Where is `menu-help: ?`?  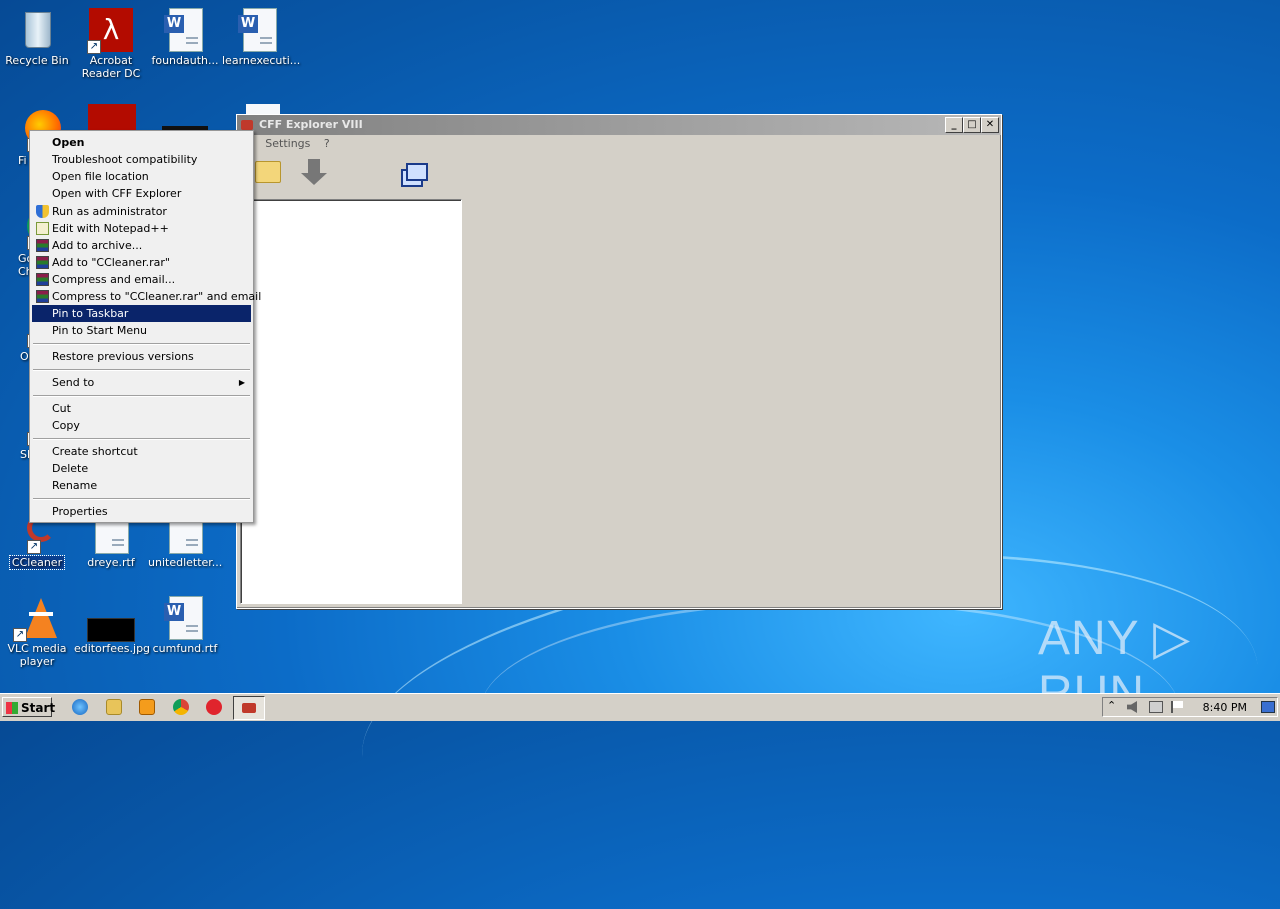
menu-help: ? is located at coordinates (327, 143).